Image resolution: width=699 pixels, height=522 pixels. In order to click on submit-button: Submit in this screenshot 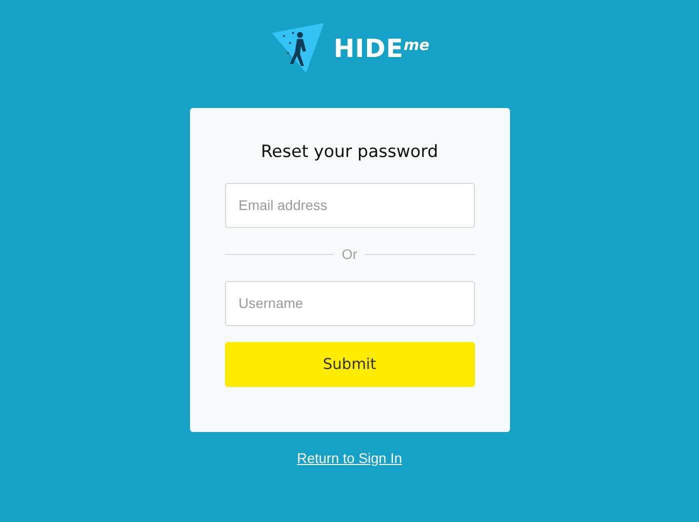, I will do `click(349, 364)`.